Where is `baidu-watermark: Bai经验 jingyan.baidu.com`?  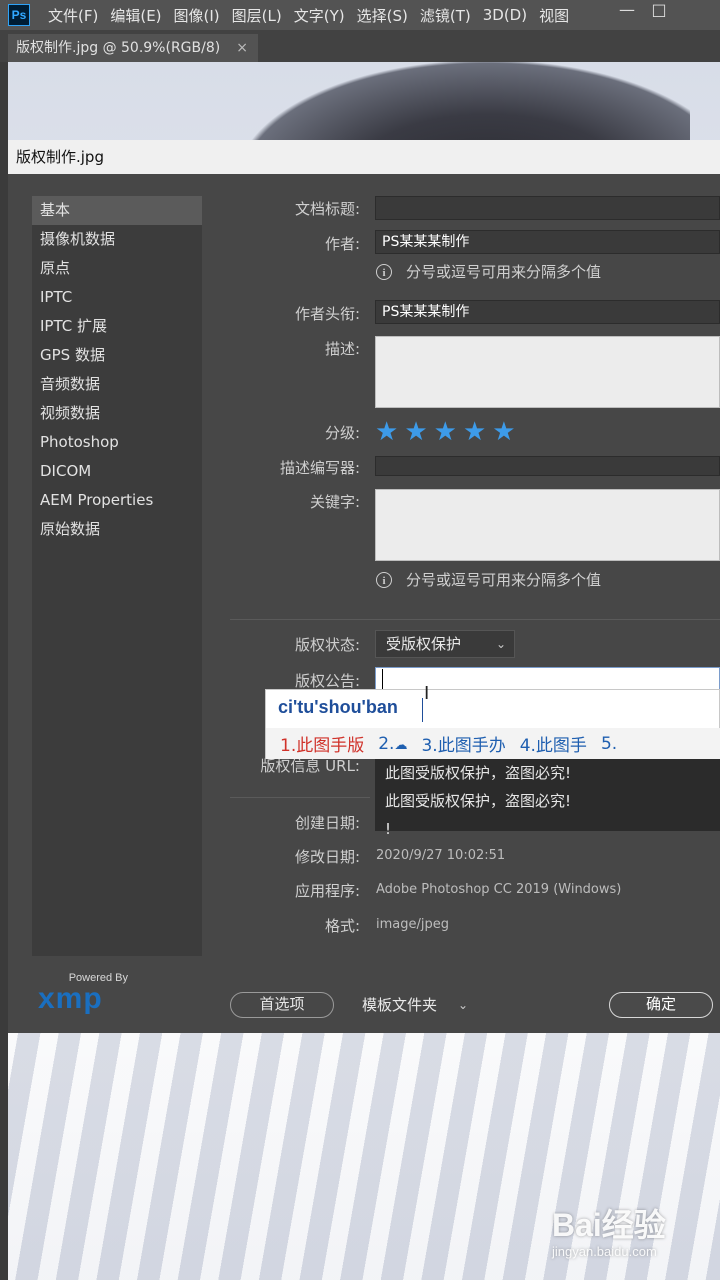
baidu-watermark: Bai经验 jingyan.baidu.com is located at coordinates (632, 1235).